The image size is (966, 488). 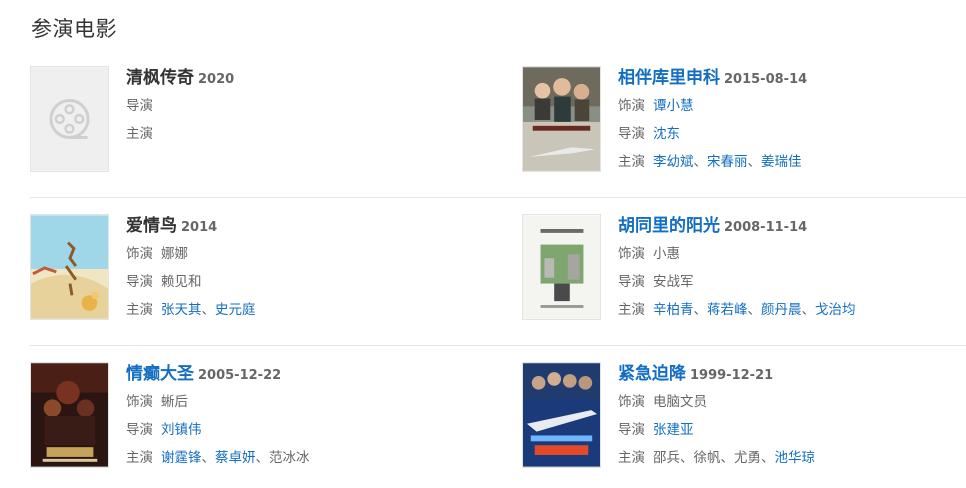 I want to click on cast-line: 主演 辛柏青、蒋若峰、颜丹晨、戈治均, so click(x=788, y=310).